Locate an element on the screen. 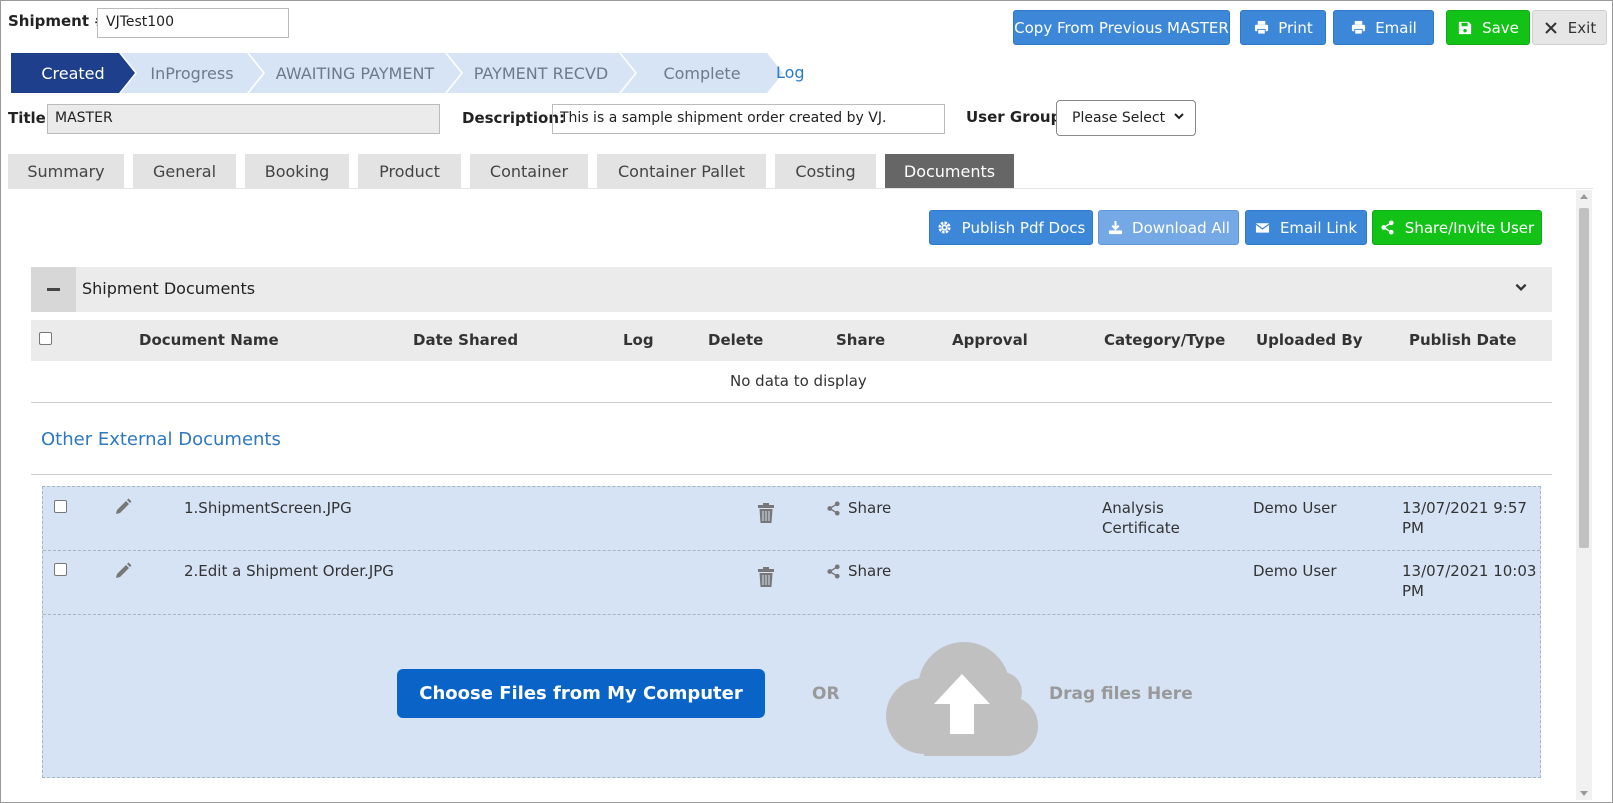 This screenshot has width=1613, height=803. copy-button-label: Copy From Previous MASTER is located at coordinates (1121, 27).